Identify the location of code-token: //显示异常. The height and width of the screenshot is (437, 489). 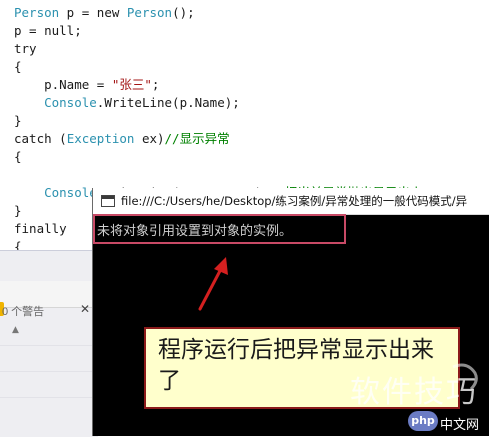
(197, 138).